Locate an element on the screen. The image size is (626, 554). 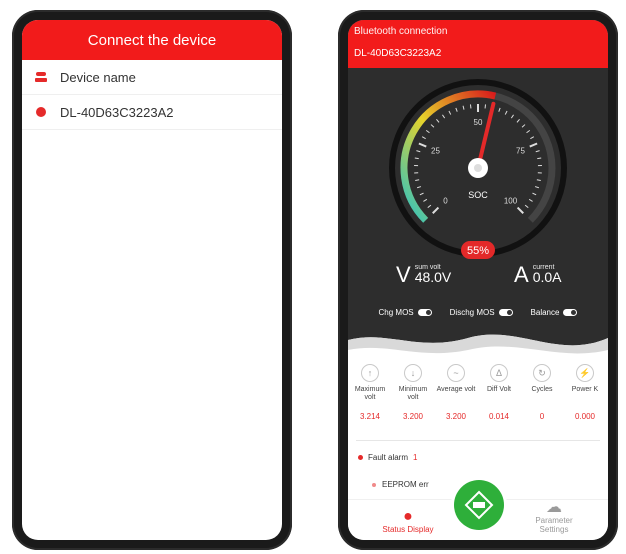
stat-min-volt: ↓ Minimum volt 3.200 is located at coordinates (413, 392).